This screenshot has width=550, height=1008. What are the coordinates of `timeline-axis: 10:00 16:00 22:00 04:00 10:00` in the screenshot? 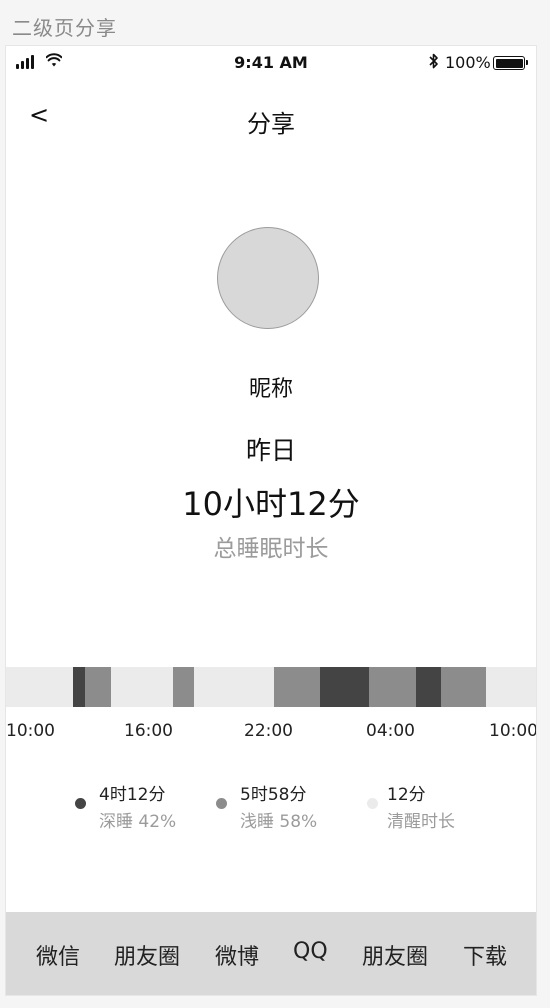 It's located at (271, 733).